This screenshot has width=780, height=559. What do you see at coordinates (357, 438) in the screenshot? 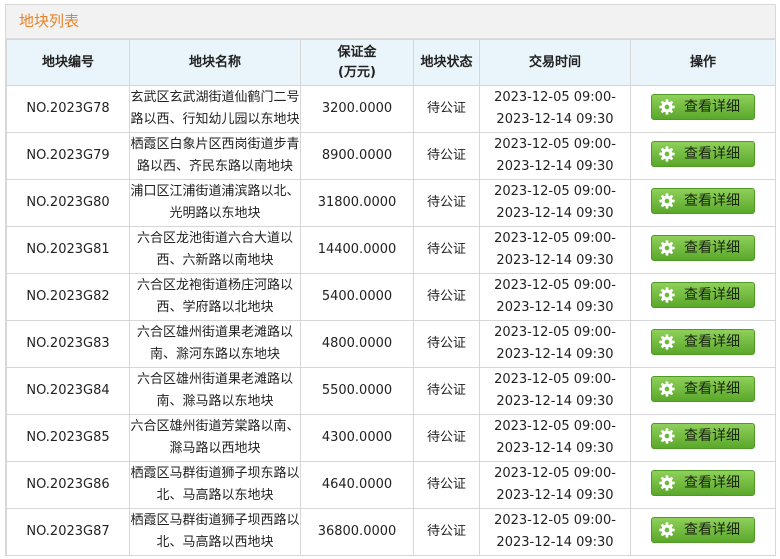
I see `cell-deposit: 4300.0000` at bounding box center [357, 438].